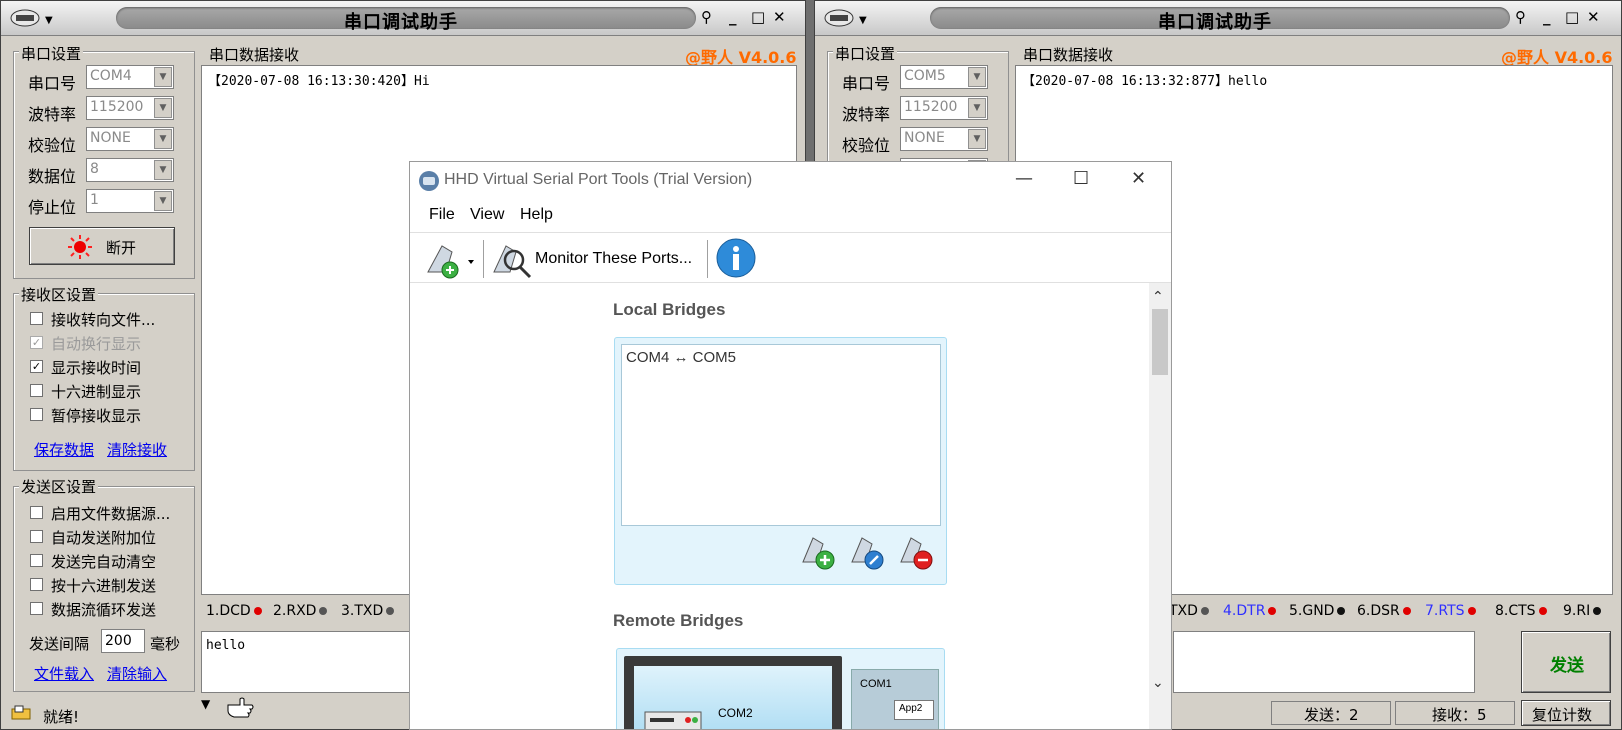 The width and height of the screenshot is (1622, 730). I want to click on sent-count: 发送：2, so click(1331, 715).